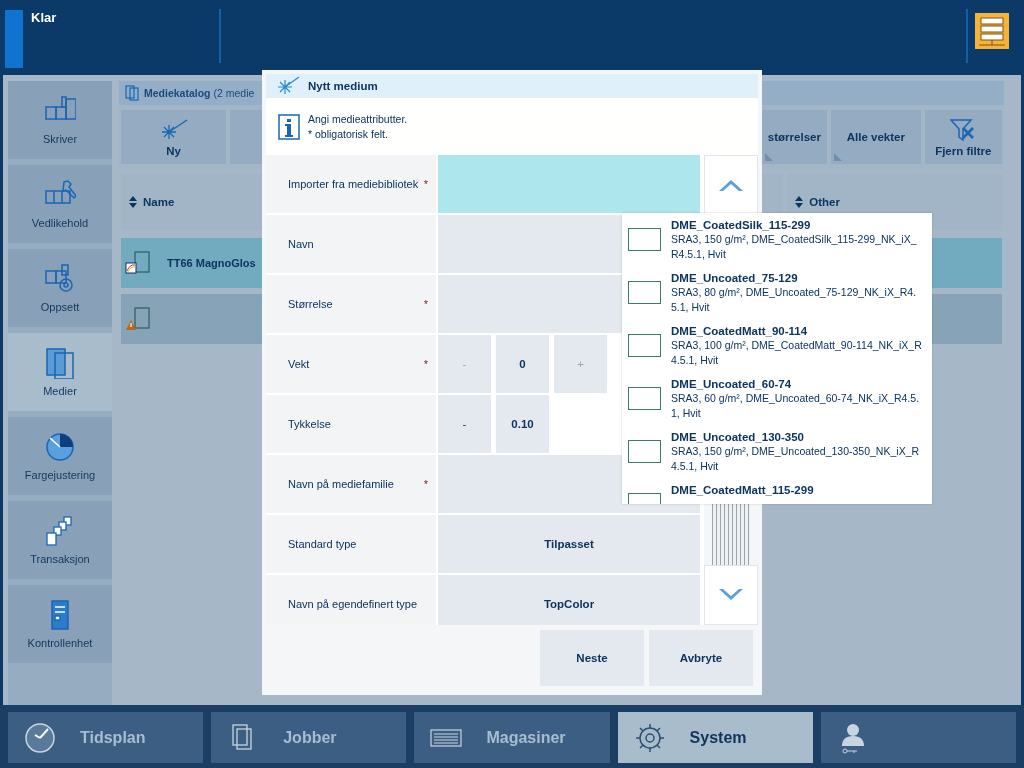 This screenshot has height=768, width=1024. Describe the element at coordinates (211, 263) in the screenshot. I see `media-name: TT66 MagnoGlos` at that location.